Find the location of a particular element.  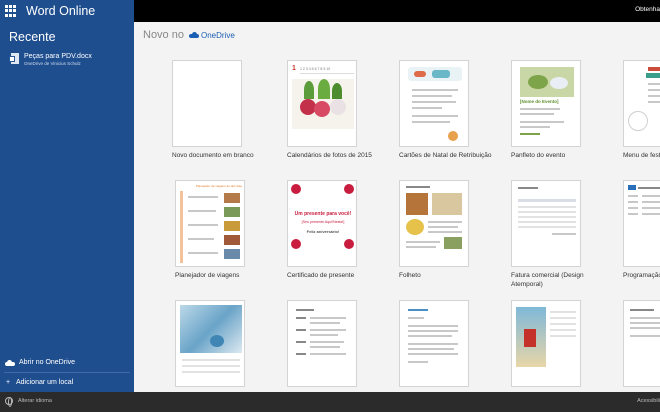

planner-title: Planejador de viagens de dez dias is located at coordinates (219, 186).